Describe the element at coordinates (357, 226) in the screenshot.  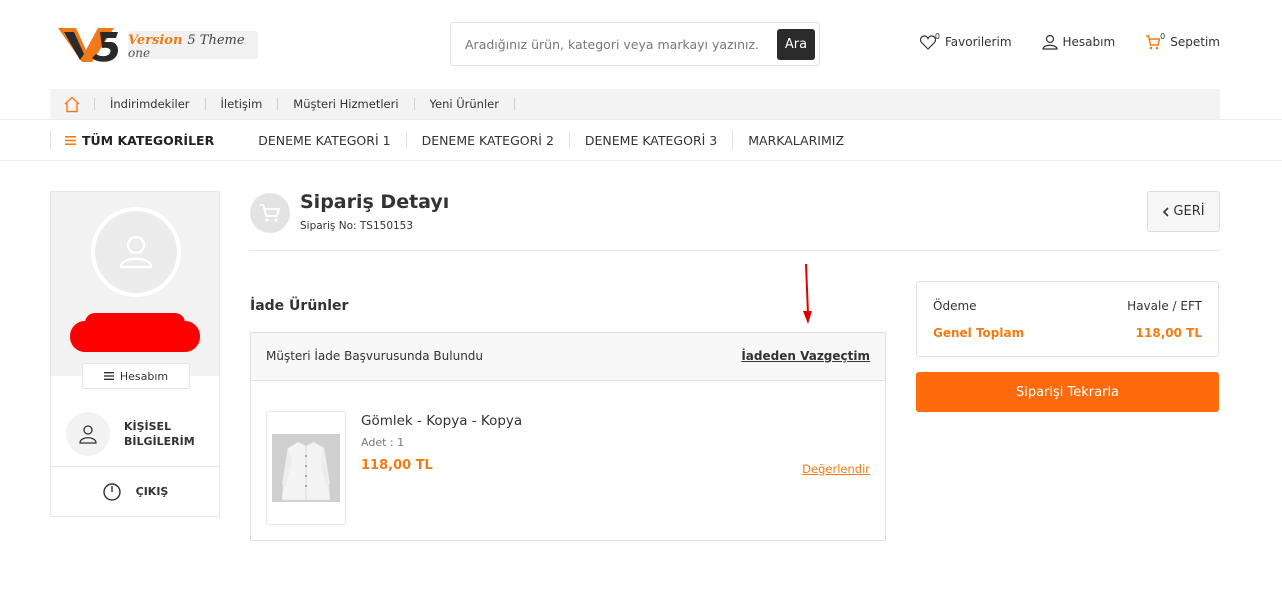
I see `order-number: Sipariş No: TS150153` at that location.